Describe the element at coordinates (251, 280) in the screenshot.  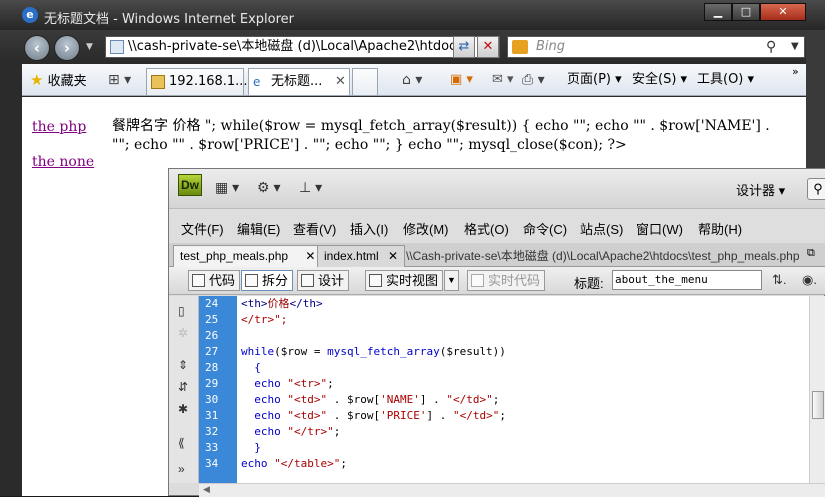
I see `split-icon` at that location.